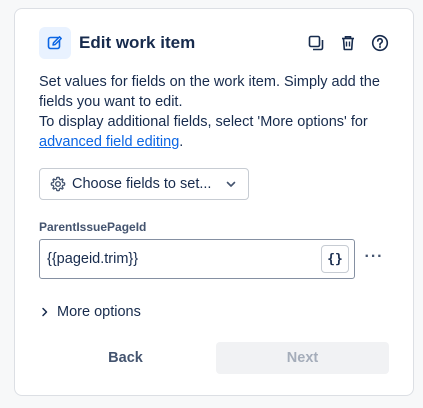 The height and width of the screenshot is (408, 423). Describe the element at coordinates (137, 42) in the screenshot. I see `panel-title: Edit work item` at that location.